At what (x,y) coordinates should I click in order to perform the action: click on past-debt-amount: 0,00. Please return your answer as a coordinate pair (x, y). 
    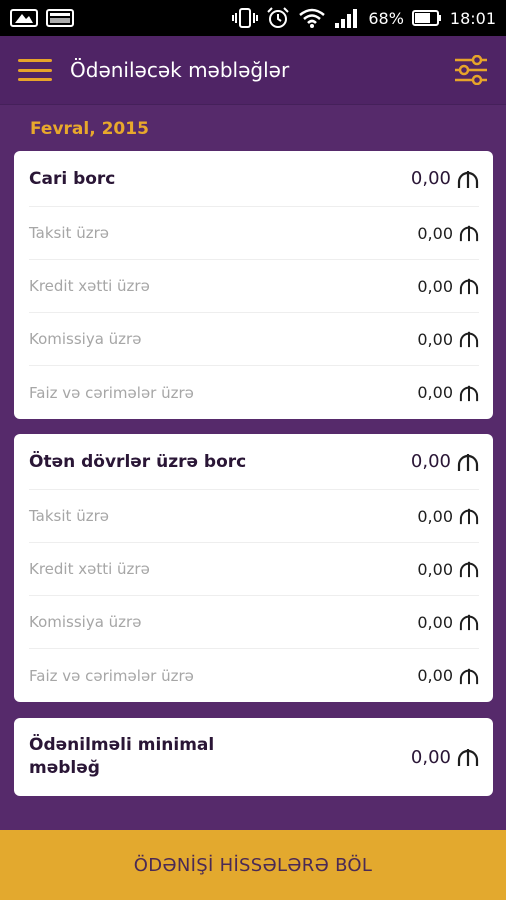
    Looking at the image, I should click on (445, 461).